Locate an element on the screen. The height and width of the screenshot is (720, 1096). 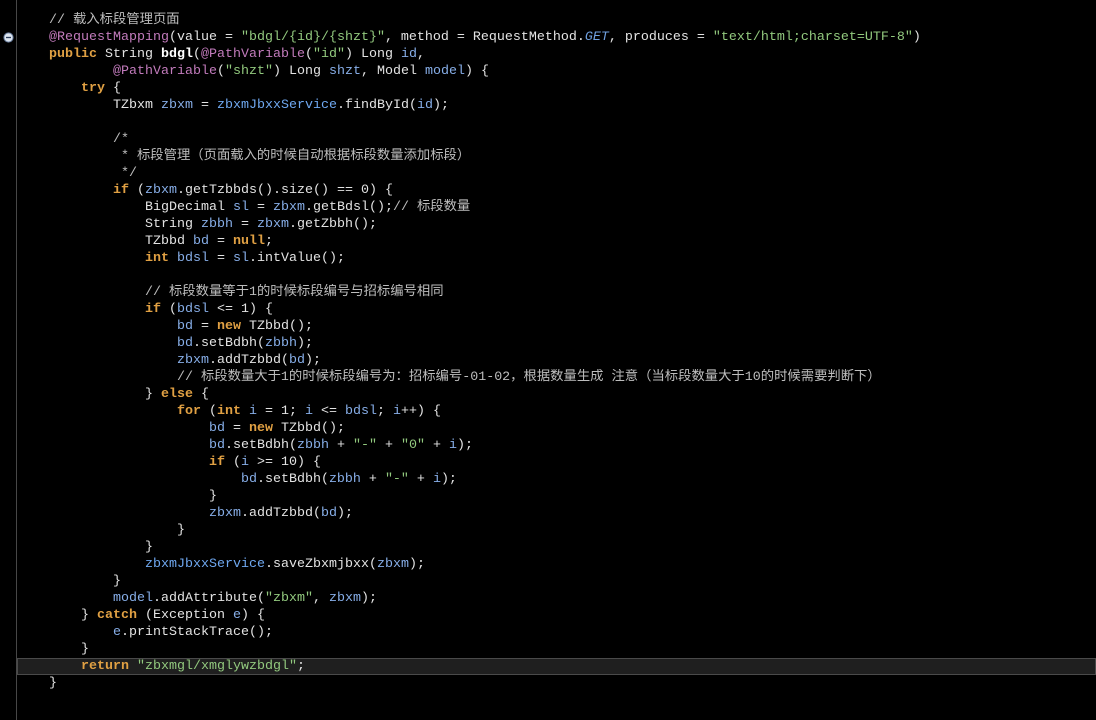
comment: */ is located at coordinates (124, 173).